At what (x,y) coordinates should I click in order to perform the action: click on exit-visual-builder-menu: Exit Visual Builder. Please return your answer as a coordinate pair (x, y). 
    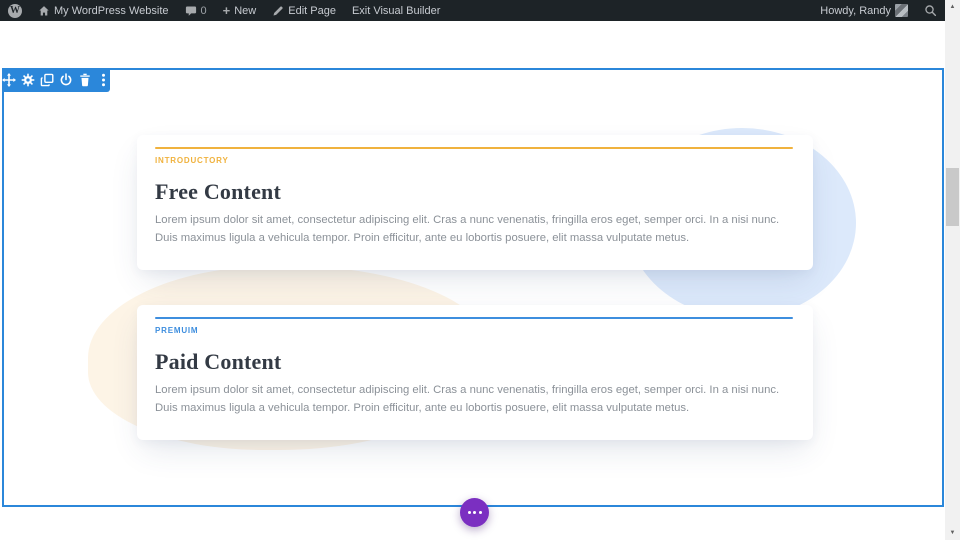
    Looking at the image, I should click on (396, 10).